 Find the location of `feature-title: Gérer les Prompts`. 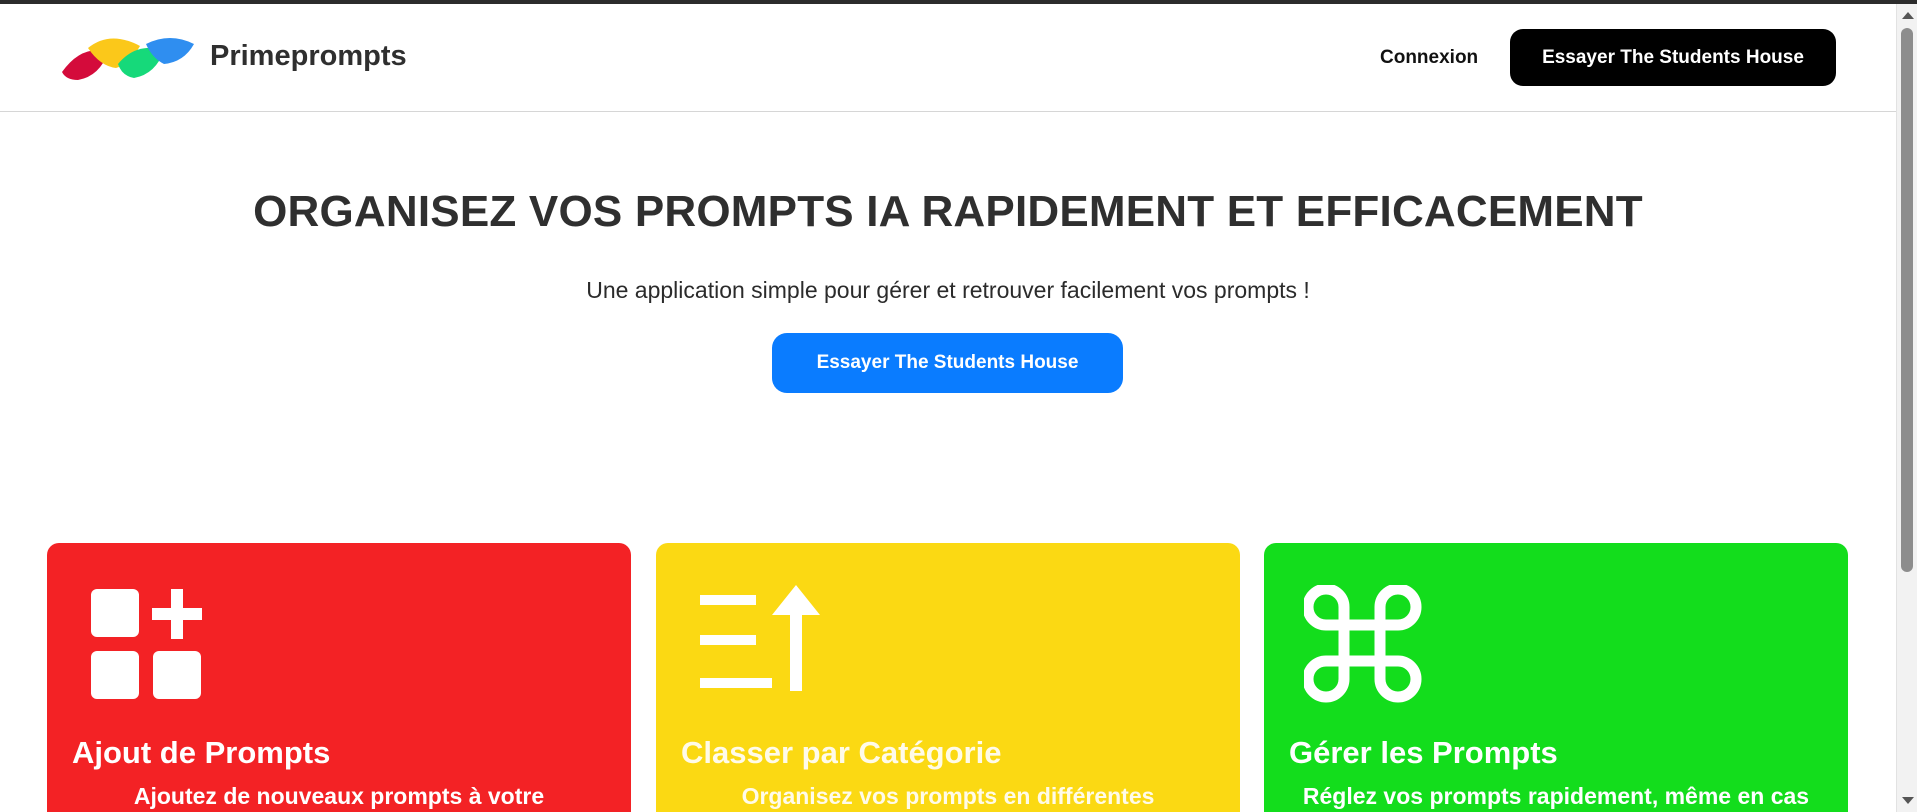

feature-title: Gérer les Prompts is located at coordinates (1423, 752).